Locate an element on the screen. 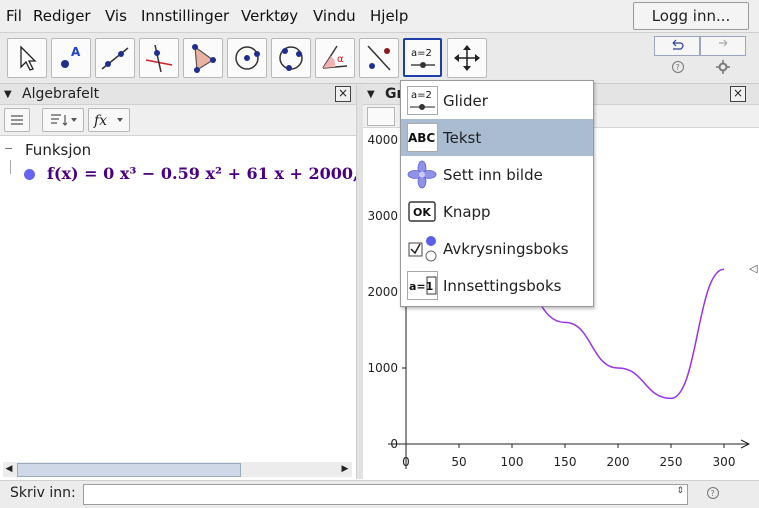 The height and width of the screenshot is (508, 759). x-tick-label: 200 is located at coordinates (618, 462).